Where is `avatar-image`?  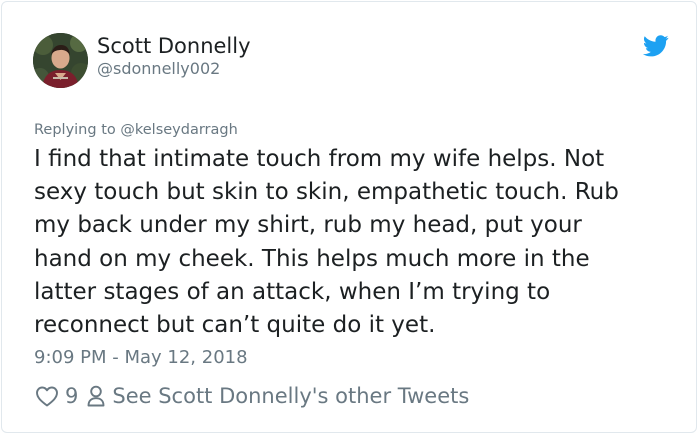
avatar-image is located at coordinates (60, 60).